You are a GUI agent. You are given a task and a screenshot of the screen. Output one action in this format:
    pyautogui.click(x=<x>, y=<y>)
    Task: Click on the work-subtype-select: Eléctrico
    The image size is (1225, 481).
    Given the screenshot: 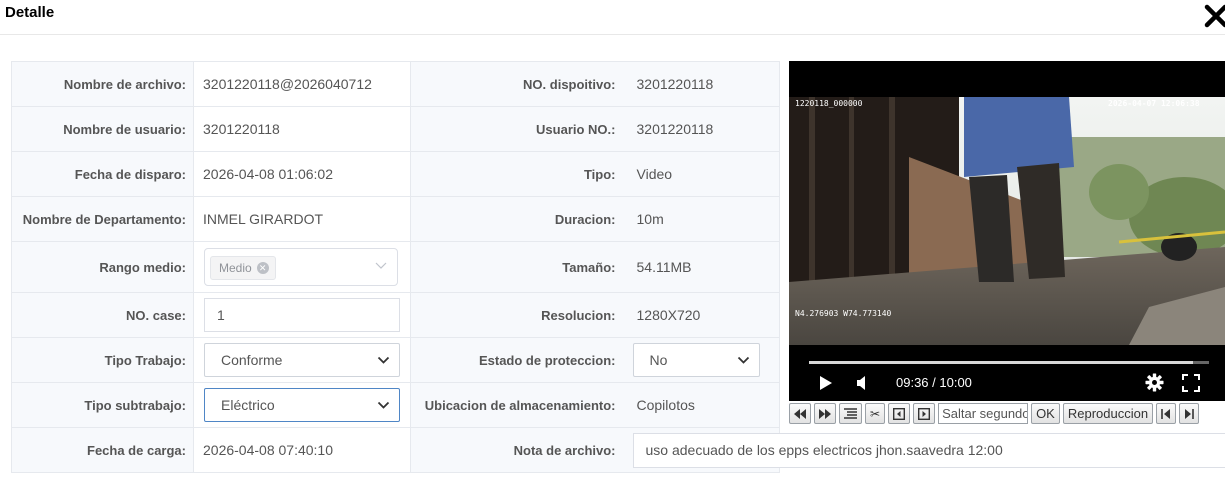 What is the action you would take?
    pyautogui.click(x=302, y=405)
    